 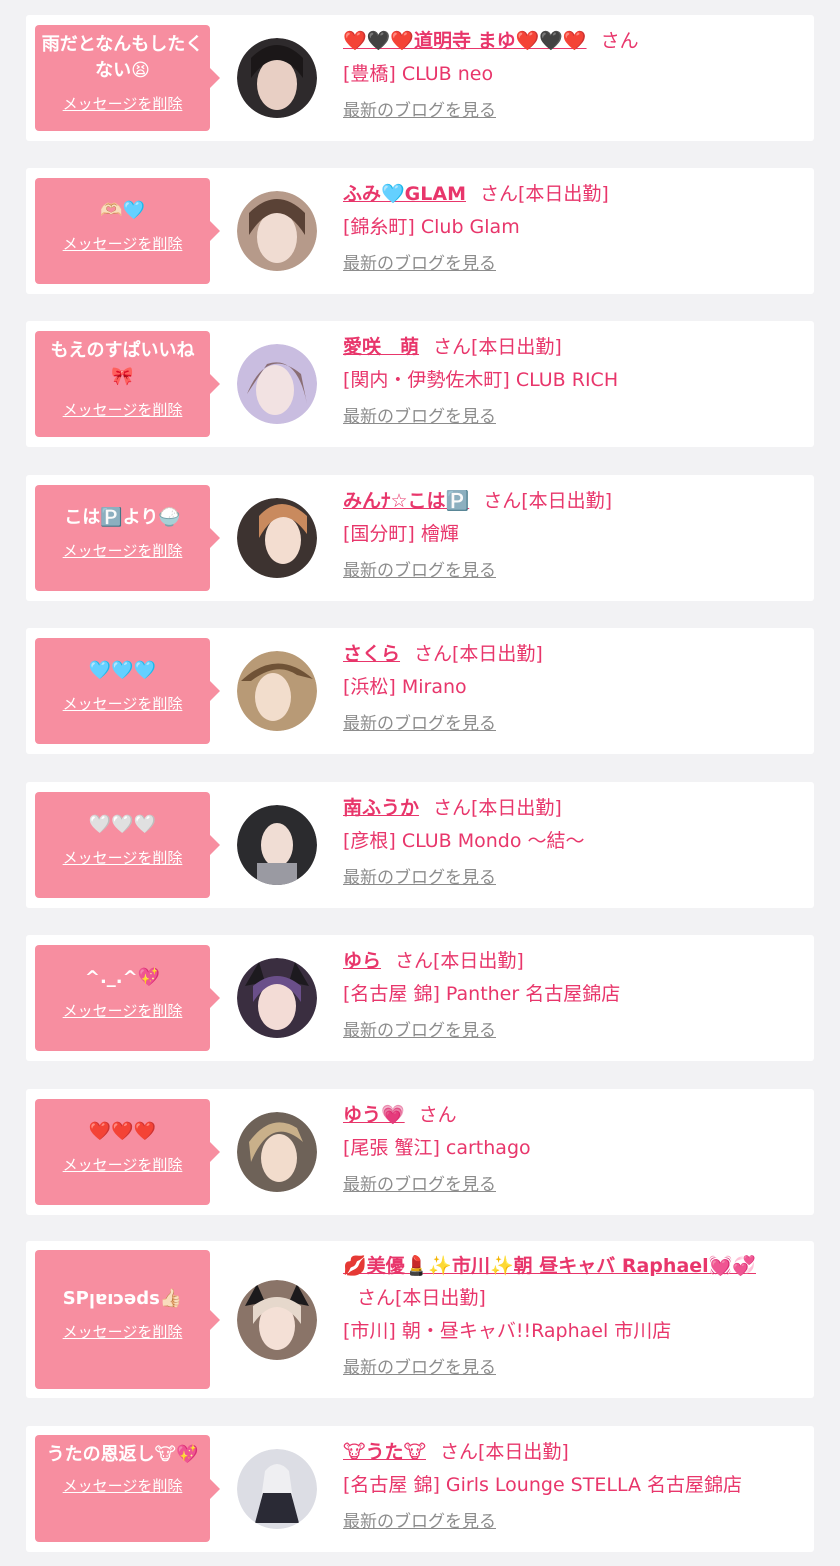 What do you see at coordinates (381, 347) in the screenshot?
I see `cast-name-link: 愛咲 萌` at bounding box center [381, 347].